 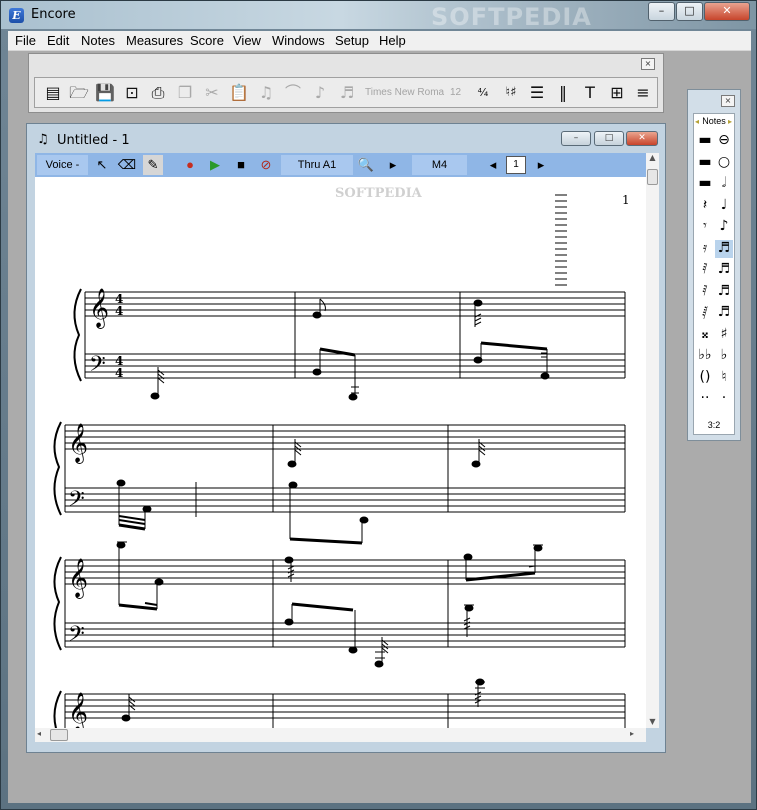 What do you see at coordinates (705, 227) in the screenshot?
I see `palette-symbol-icon: 𝄾` at bounding box center [705, 227].